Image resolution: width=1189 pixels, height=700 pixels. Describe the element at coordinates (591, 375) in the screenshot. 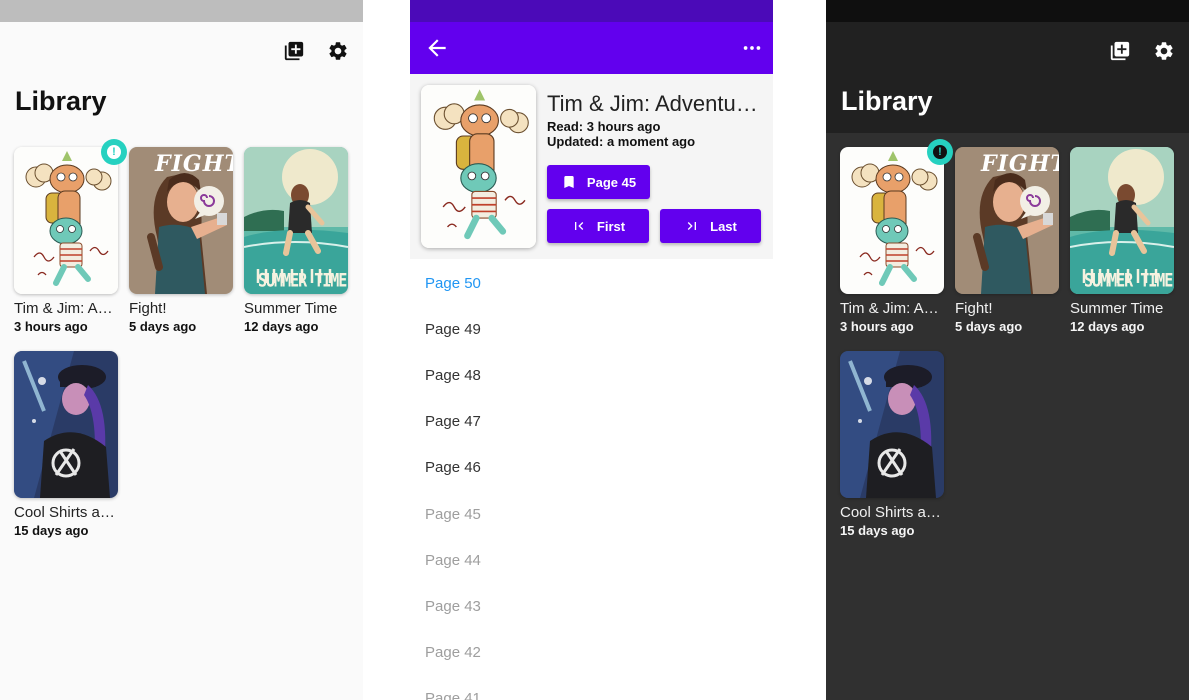

I see `page-list-item: Page 48` at that location.